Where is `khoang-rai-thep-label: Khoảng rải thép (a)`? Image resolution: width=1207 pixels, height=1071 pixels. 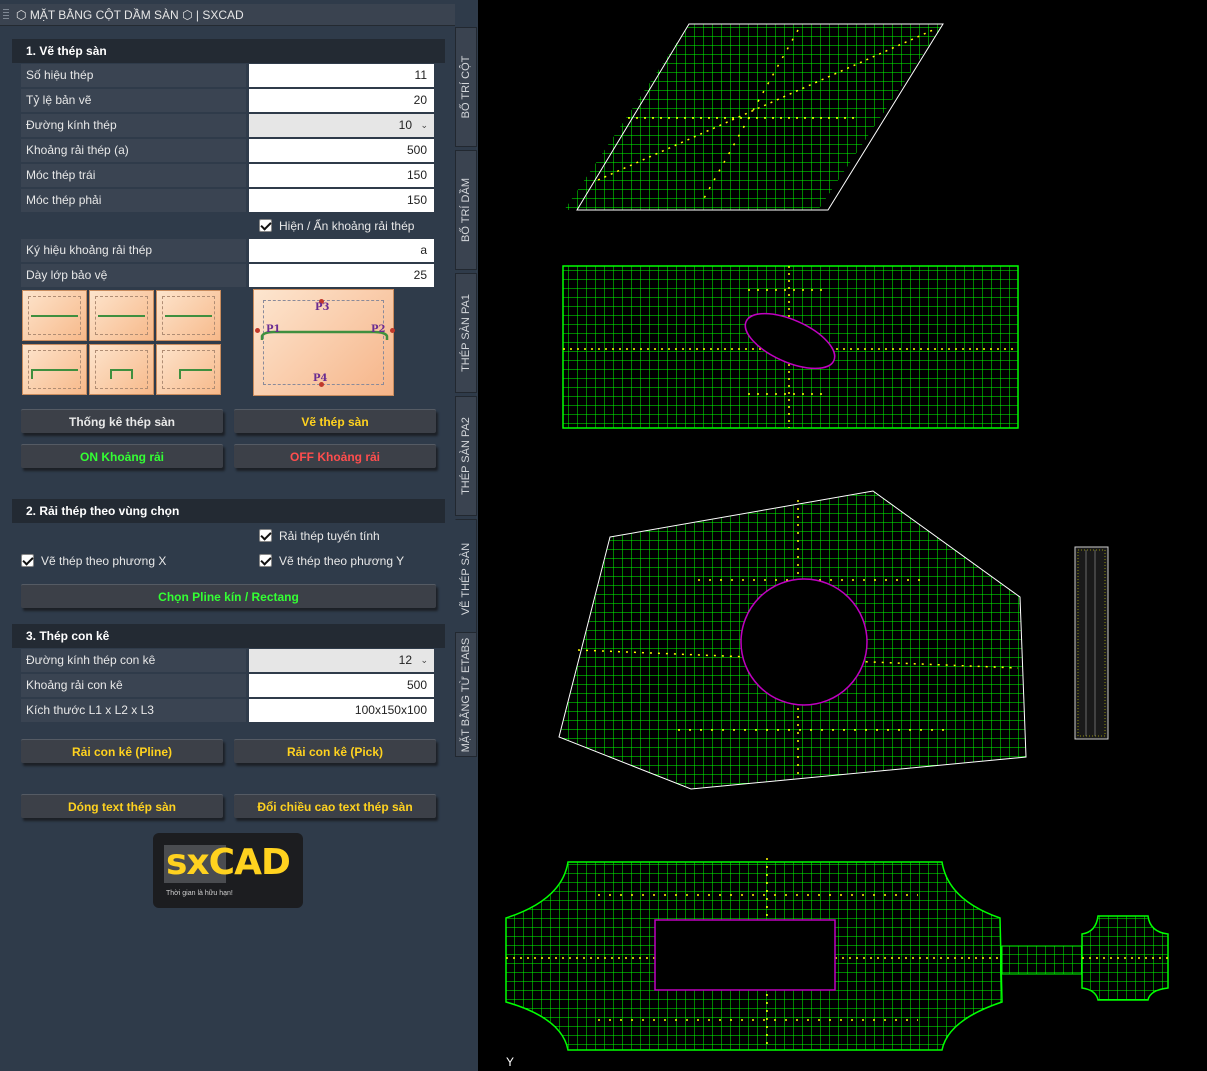
khoang-rai-thep-label: Khoảng rải thép (a) is located at coordinates (133, 150).